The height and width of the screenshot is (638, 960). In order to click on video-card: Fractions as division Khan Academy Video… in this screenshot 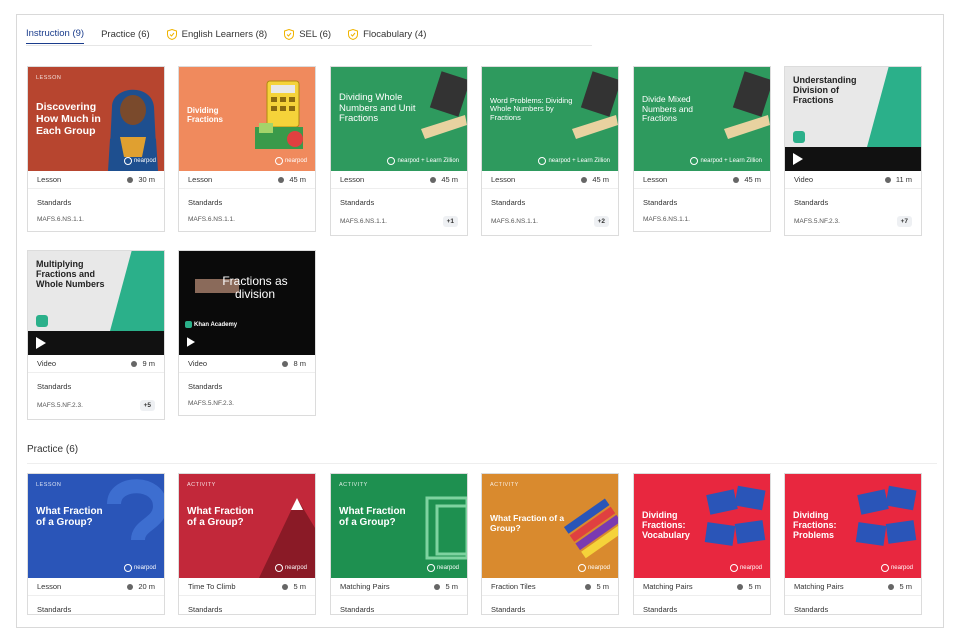, I will do `click(247, 333)`.